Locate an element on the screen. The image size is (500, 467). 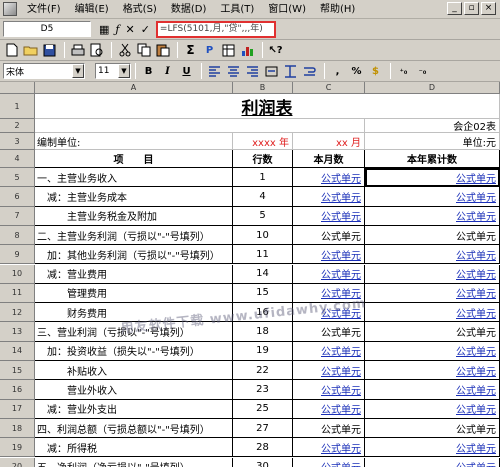
column-header-c: C is located at coordinates (329, 88).